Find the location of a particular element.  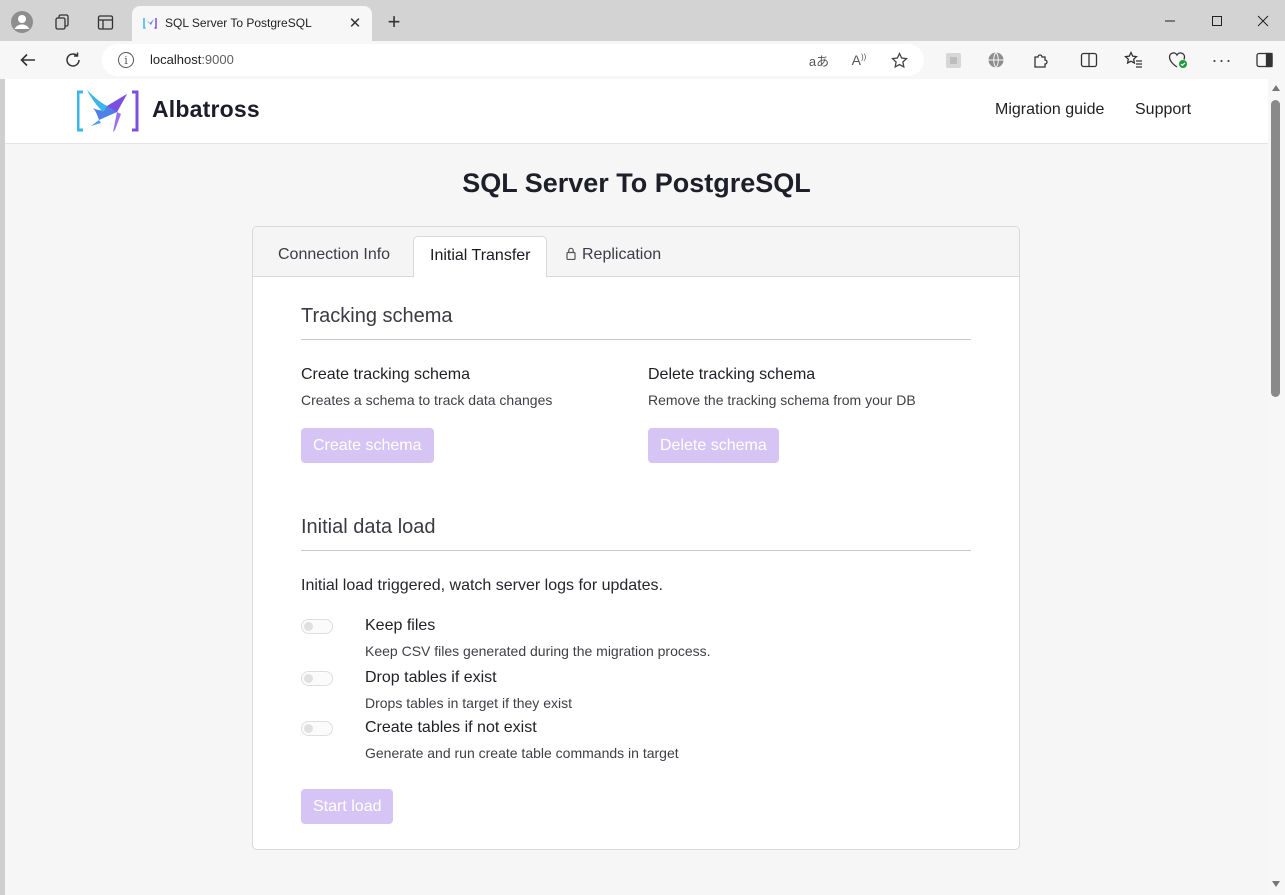

site-header: Albatross Migration guide Support is located at coordinates (636, 111).